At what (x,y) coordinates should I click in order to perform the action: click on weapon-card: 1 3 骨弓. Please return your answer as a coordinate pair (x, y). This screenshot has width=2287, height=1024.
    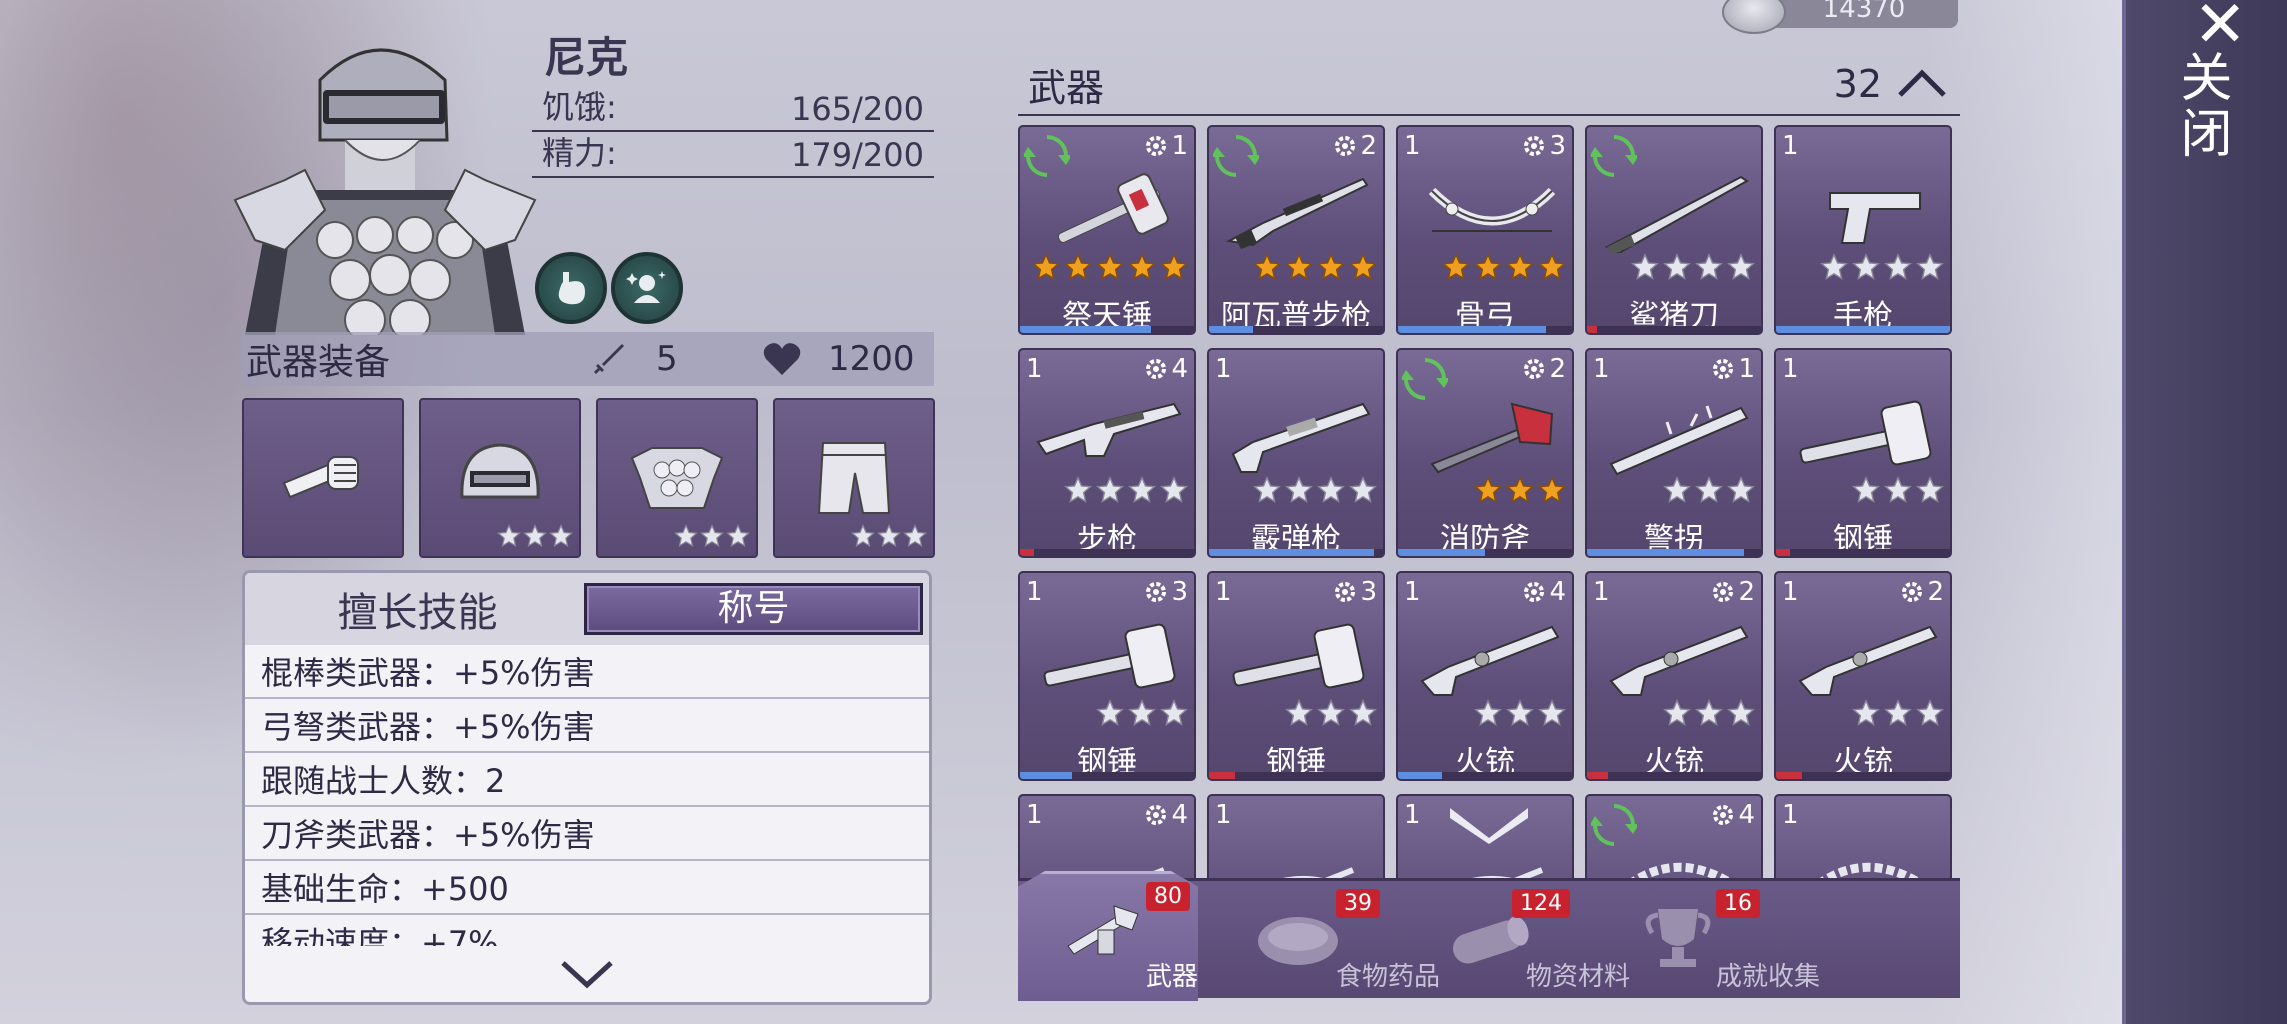
    Looking at the image, I should click on (1485, 230).